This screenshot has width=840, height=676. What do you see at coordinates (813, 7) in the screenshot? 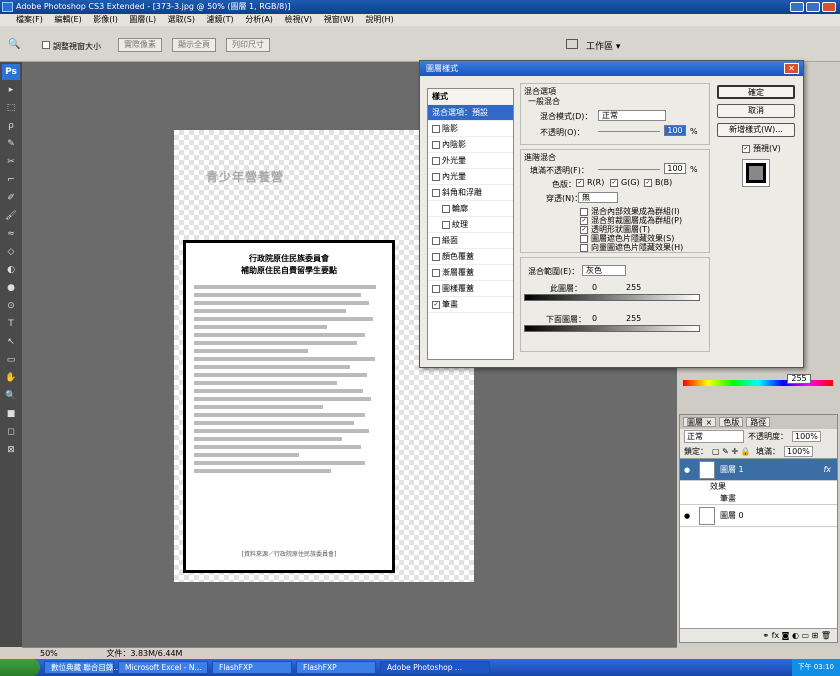
I see `maximize-button` at bounding box center [813, 7].